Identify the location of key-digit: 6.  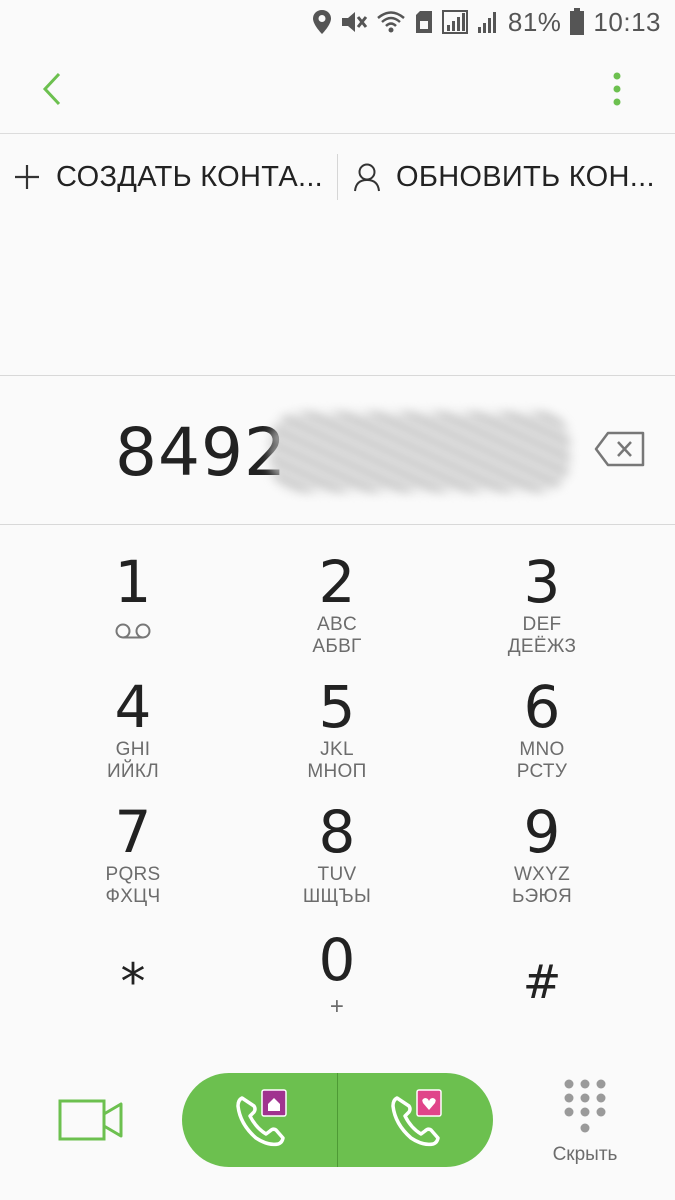
(542, 707).